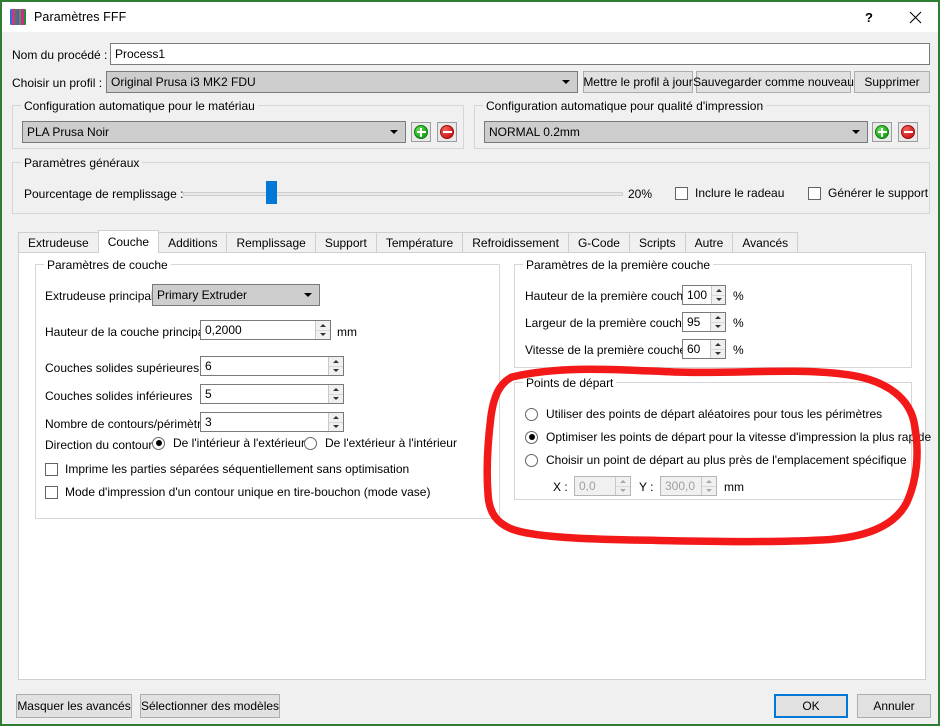  I want to click on start-x-stepper, so click(622, 486).